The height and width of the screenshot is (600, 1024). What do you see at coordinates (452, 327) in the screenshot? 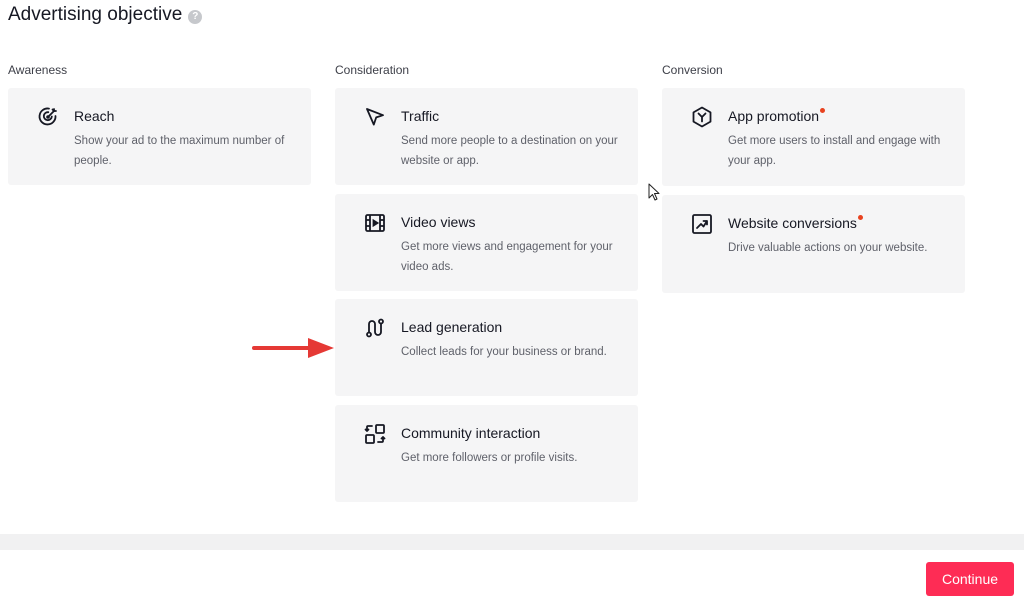
I see `card-title: Lead generation` at bounding box center [452, 327].